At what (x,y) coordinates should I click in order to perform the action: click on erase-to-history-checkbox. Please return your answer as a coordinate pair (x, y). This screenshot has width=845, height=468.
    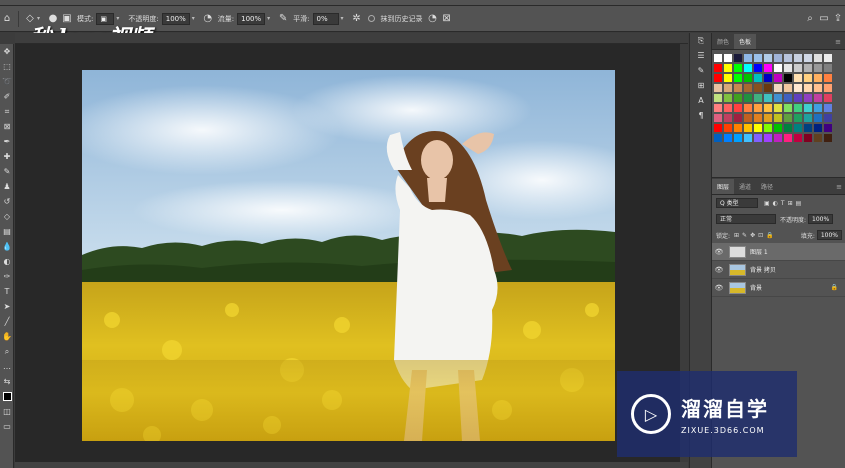
    Looking at the image, I should click on (371, 18).